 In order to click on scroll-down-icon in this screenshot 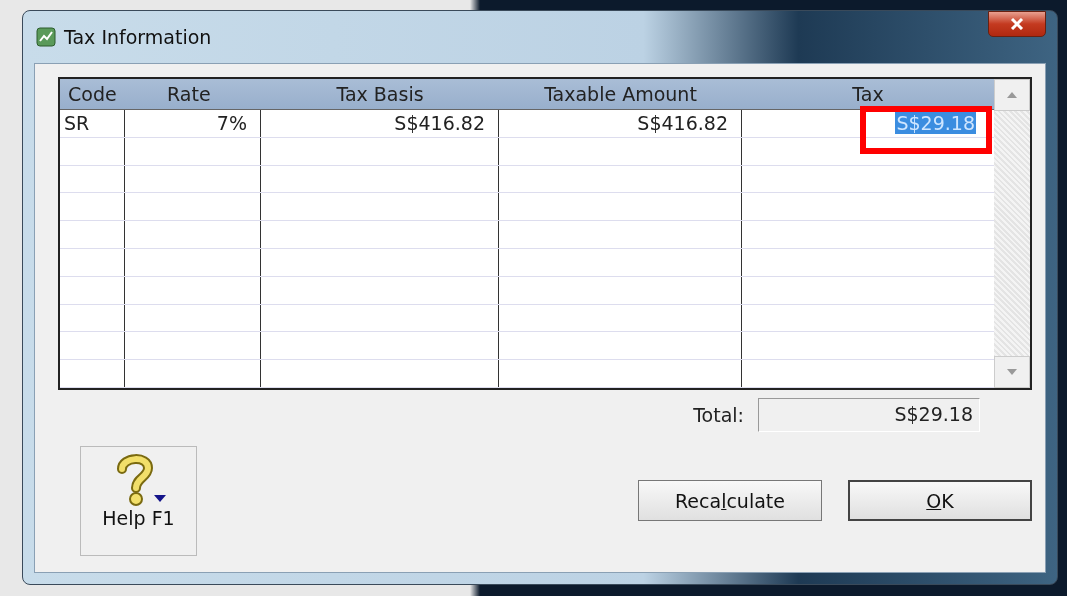, I will do `click(1012, 372)`.